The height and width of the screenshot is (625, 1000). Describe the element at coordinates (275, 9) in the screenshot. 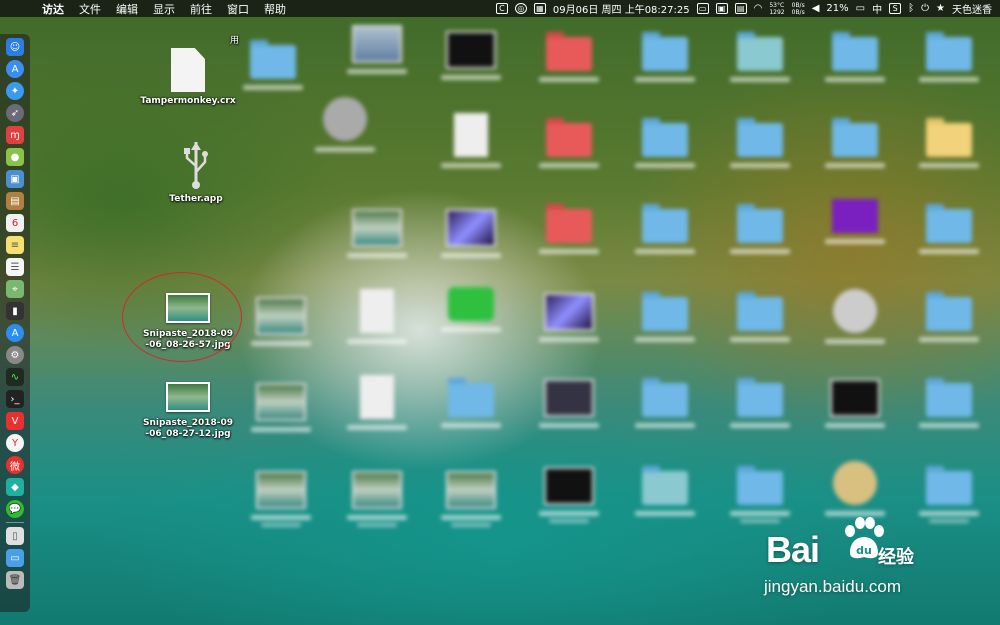

I see `menu-help: 帮助` at that location.